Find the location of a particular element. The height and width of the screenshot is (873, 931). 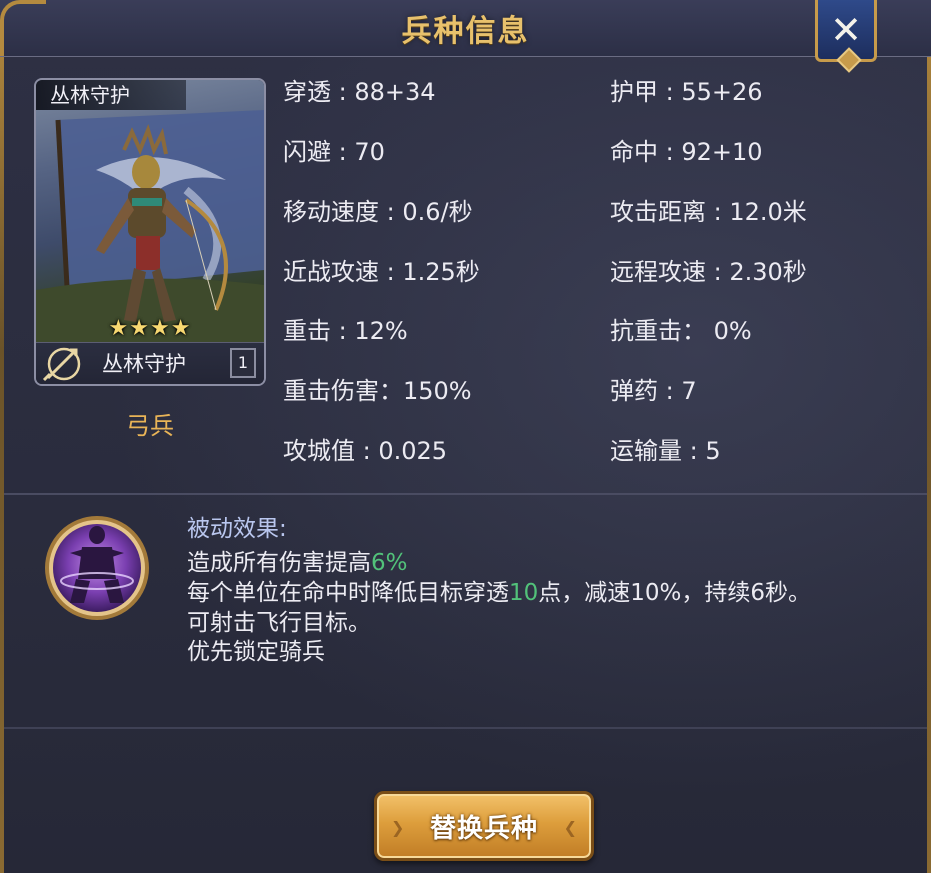

stat-move-speed: 移动速度 : 0.6/秒 is located at coordinates (378, 212).